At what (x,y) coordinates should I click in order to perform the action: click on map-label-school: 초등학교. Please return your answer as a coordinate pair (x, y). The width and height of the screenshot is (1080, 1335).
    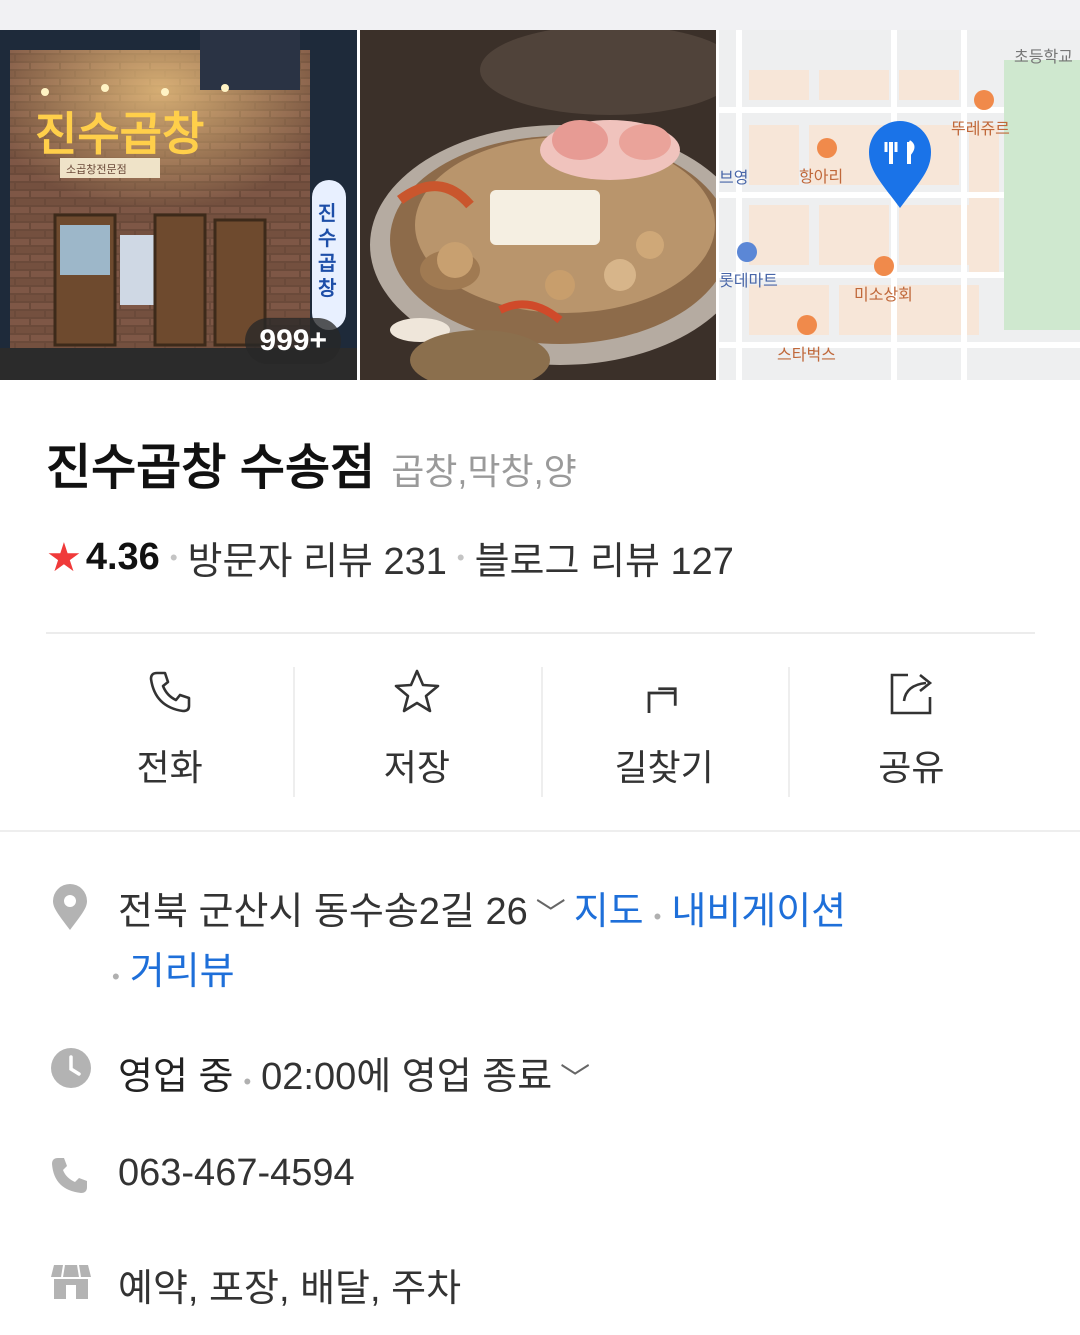
    Looking at the image, I should click on (1043, 56).